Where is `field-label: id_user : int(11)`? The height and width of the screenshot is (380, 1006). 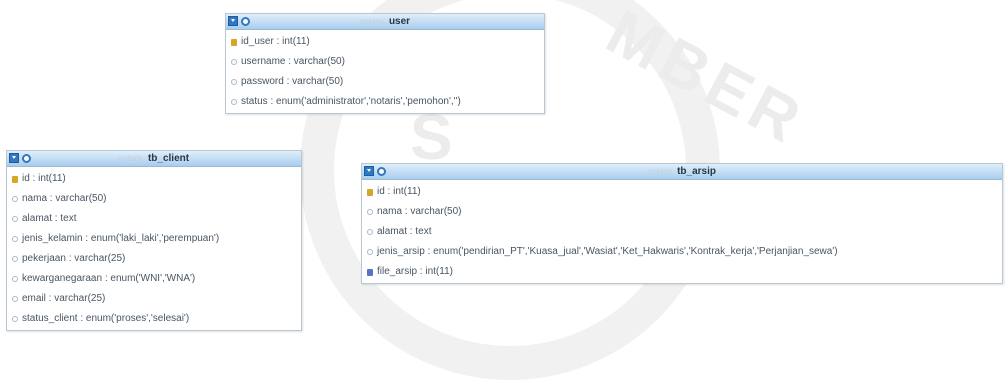 field-label: id_user : int(11) is located at coordinates (275, 41).